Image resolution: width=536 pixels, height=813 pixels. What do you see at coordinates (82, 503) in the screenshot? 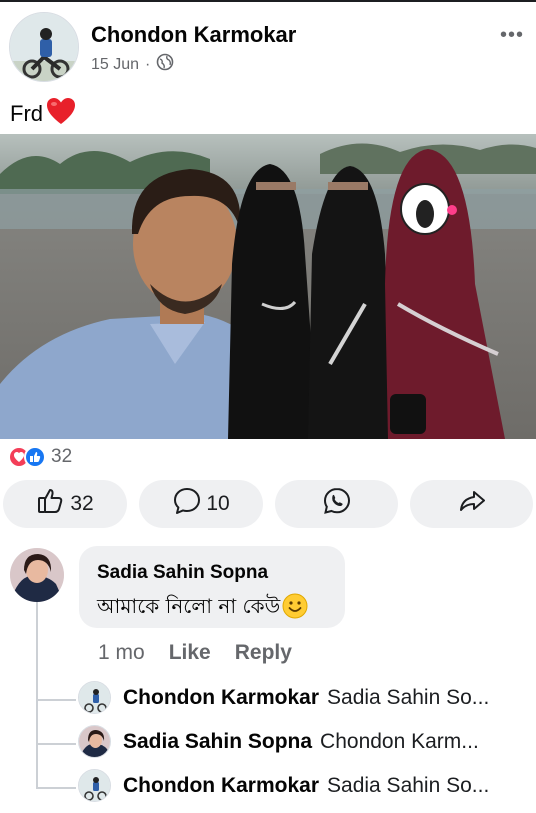
I see `like-count: 32` at bounding box center [82, 503].